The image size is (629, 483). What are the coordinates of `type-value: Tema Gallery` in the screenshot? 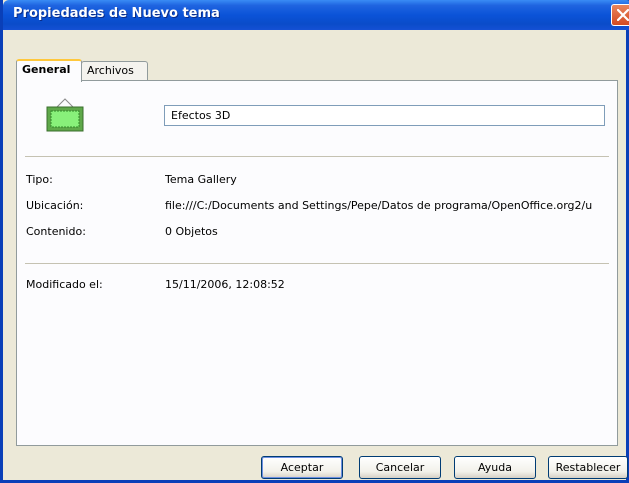 It's located at (201, 179).